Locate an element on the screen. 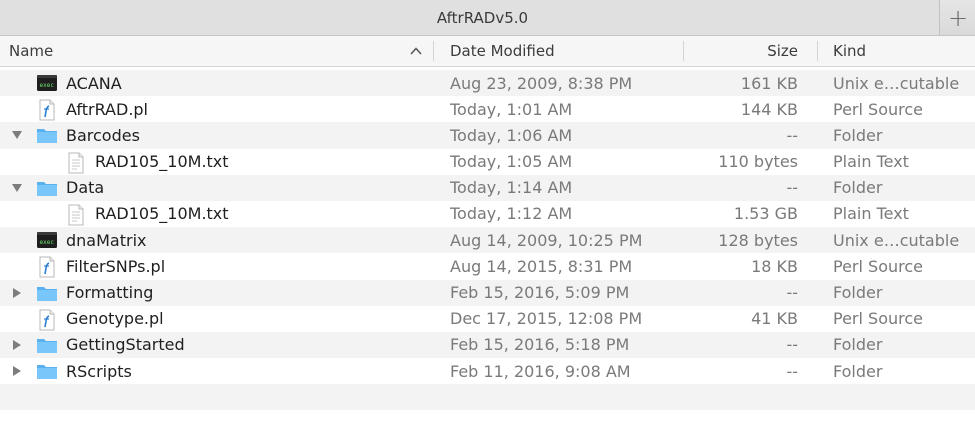 Image resolution: width=975 pixels, height=437 pixels. file-date-modified: Feb 15, 2016, 5:09 PM is located at coordinates (540, 292).